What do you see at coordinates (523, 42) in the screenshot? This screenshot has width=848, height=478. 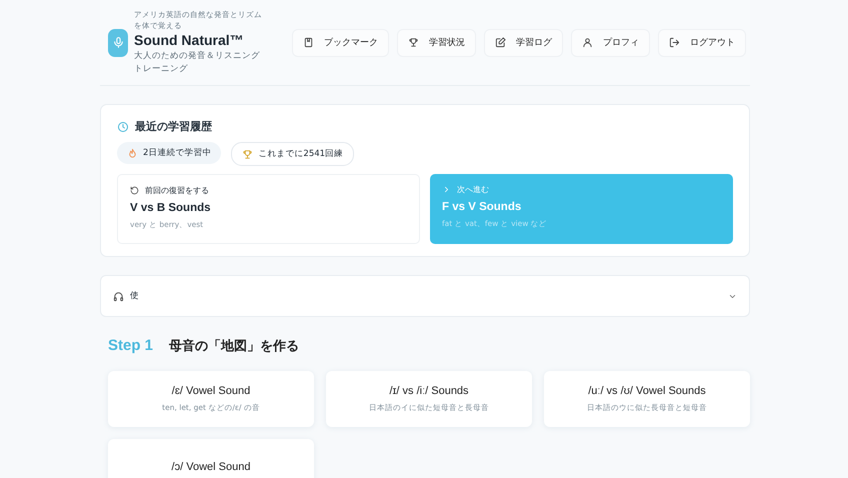 I see `nav-button: 学習ログ` at bounding box center [523, 42].